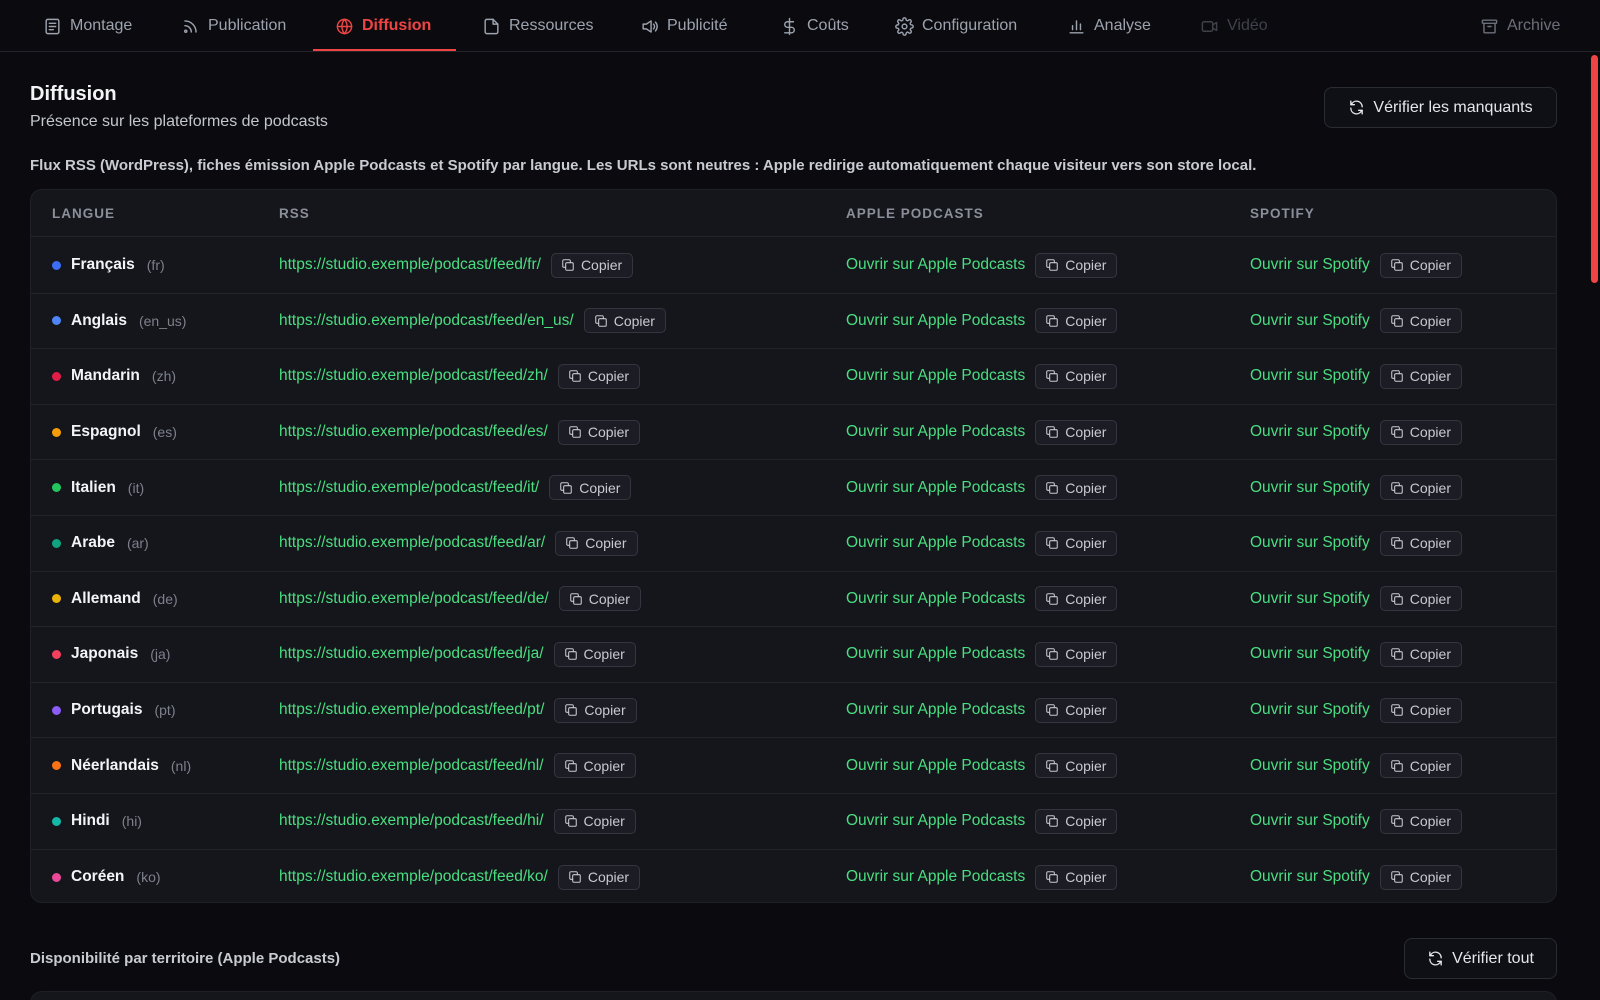  What do you see at coordinates (683, 26) in the screenshot?
I see `tab-publicite: Publicité` at bounding box center [683, 26].